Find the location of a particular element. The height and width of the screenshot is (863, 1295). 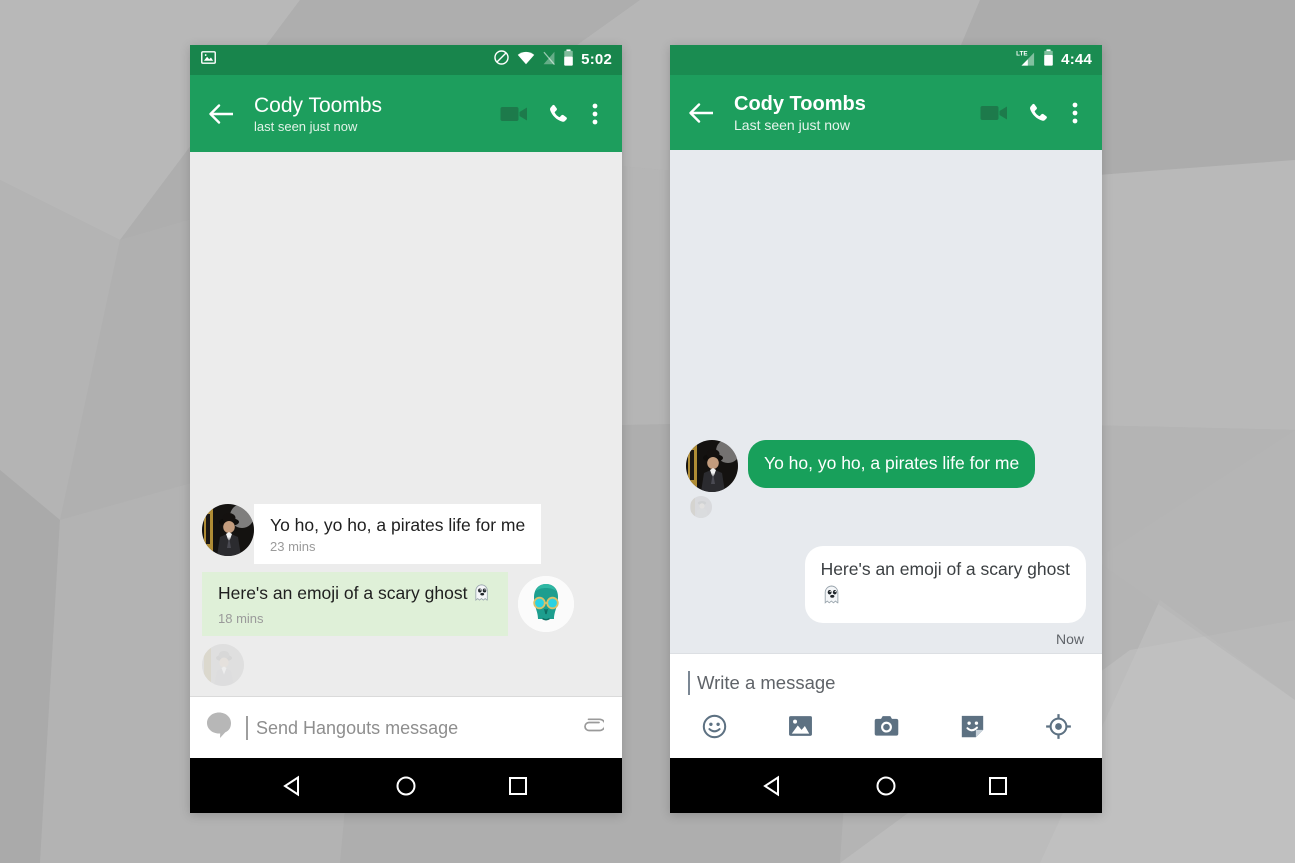

teal-face-avatar is located at coordinates (546, 604).